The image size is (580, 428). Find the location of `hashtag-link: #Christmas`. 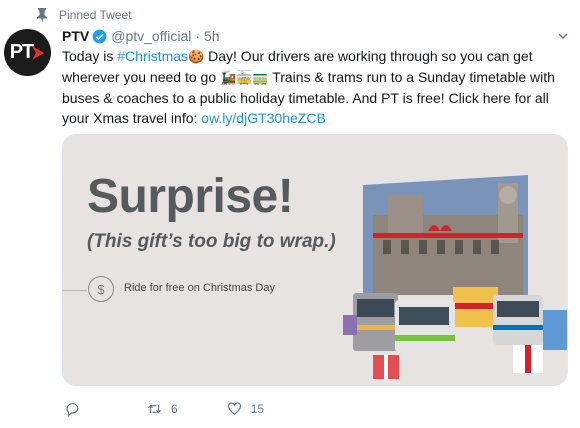

hashtag-link: #Christmas is located at coordinates (152, 56).